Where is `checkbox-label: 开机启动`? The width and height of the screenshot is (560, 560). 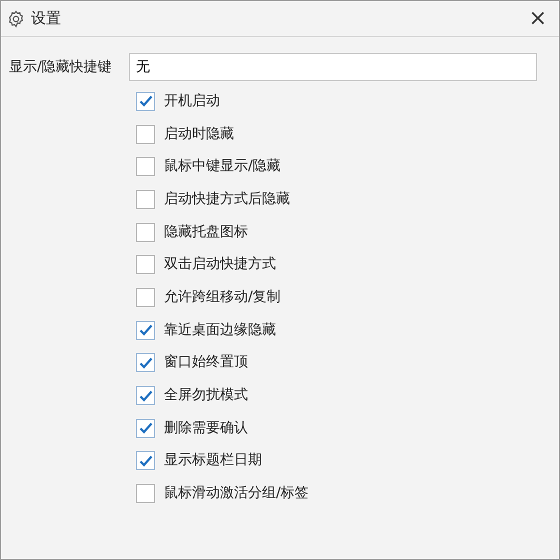
checkbox-label: 开机启动 is located at coordinates (192, 101).